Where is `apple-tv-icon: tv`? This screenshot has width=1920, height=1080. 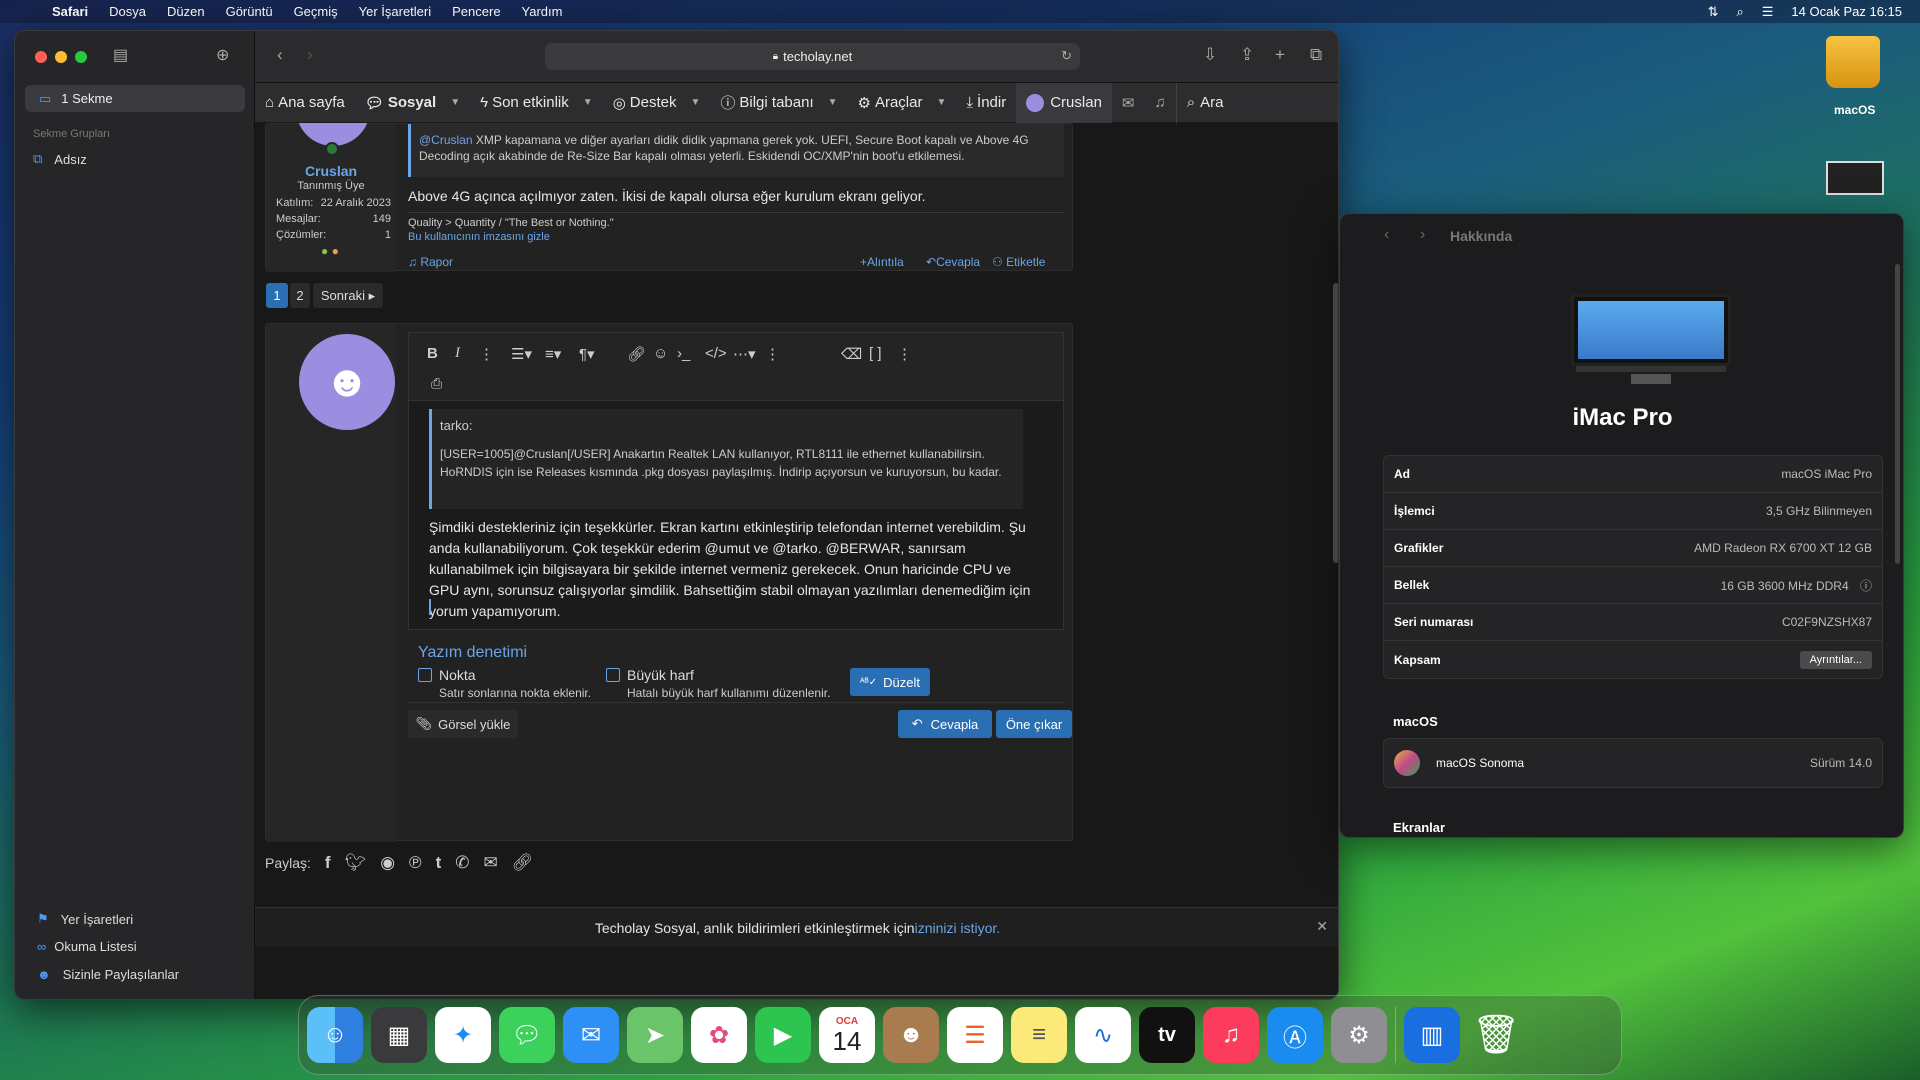
apple-tv-icon: tv is located at coordinates (1167, 1035).